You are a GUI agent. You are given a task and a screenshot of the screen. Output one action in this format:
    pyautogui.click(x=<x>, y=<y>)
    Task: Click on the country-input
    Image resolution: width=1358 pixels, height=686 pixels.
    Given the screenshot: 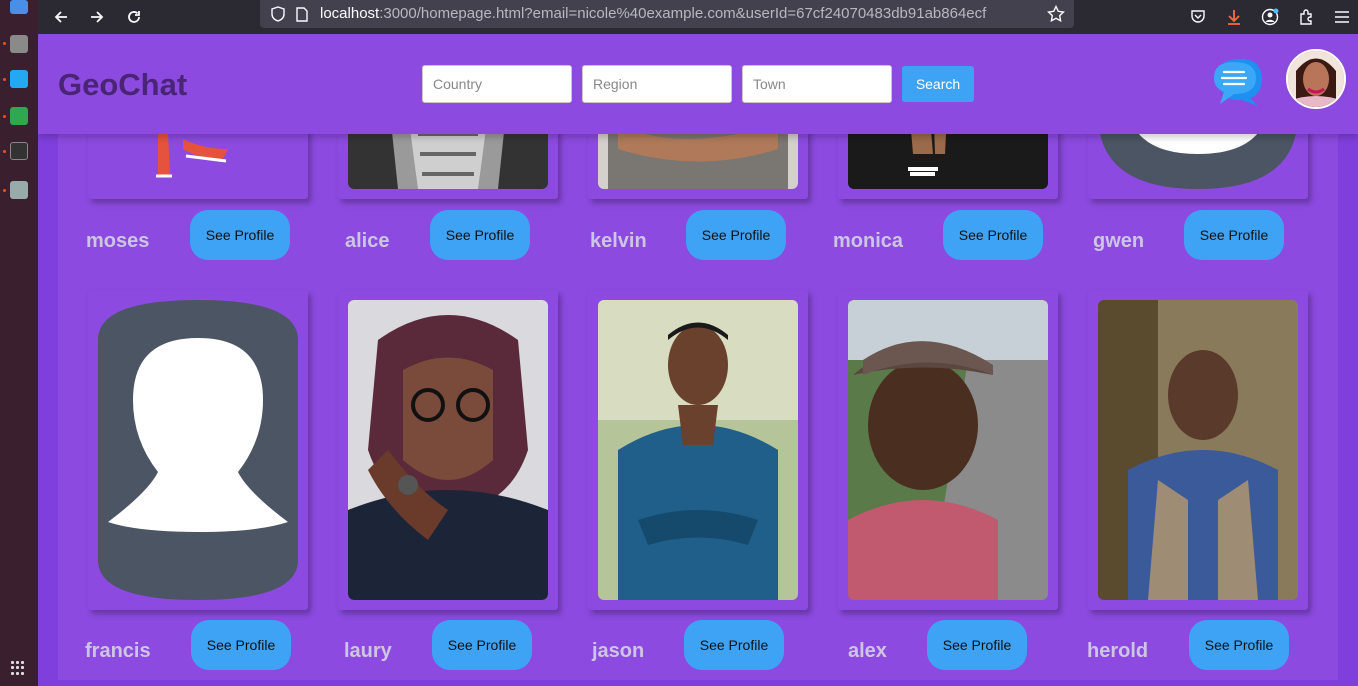 What is the action you would take?
    pyautogui.click(x=497, y=84)
    